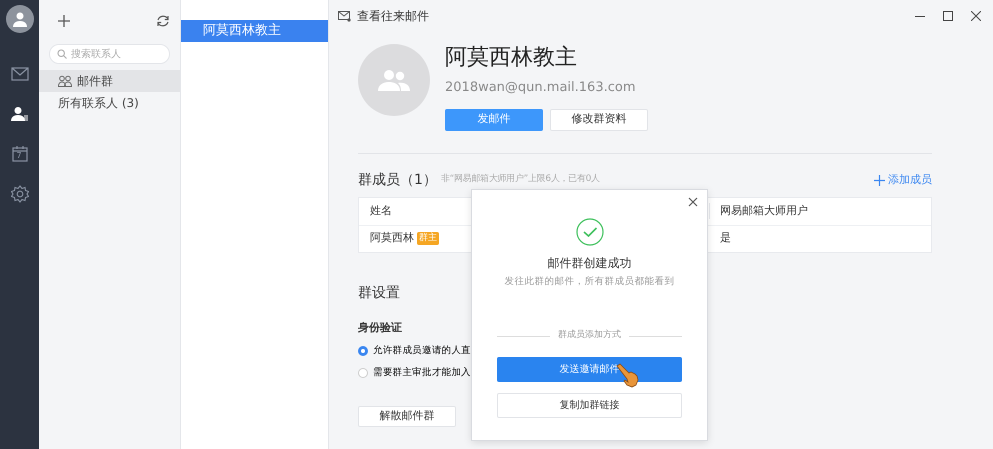 This screenshot has width=993, height=449. What do you see at coordinates (254, 31) in the screenshot?
I see `group-list-item: 阿莫西林教主` at bounding box center [254, 31].